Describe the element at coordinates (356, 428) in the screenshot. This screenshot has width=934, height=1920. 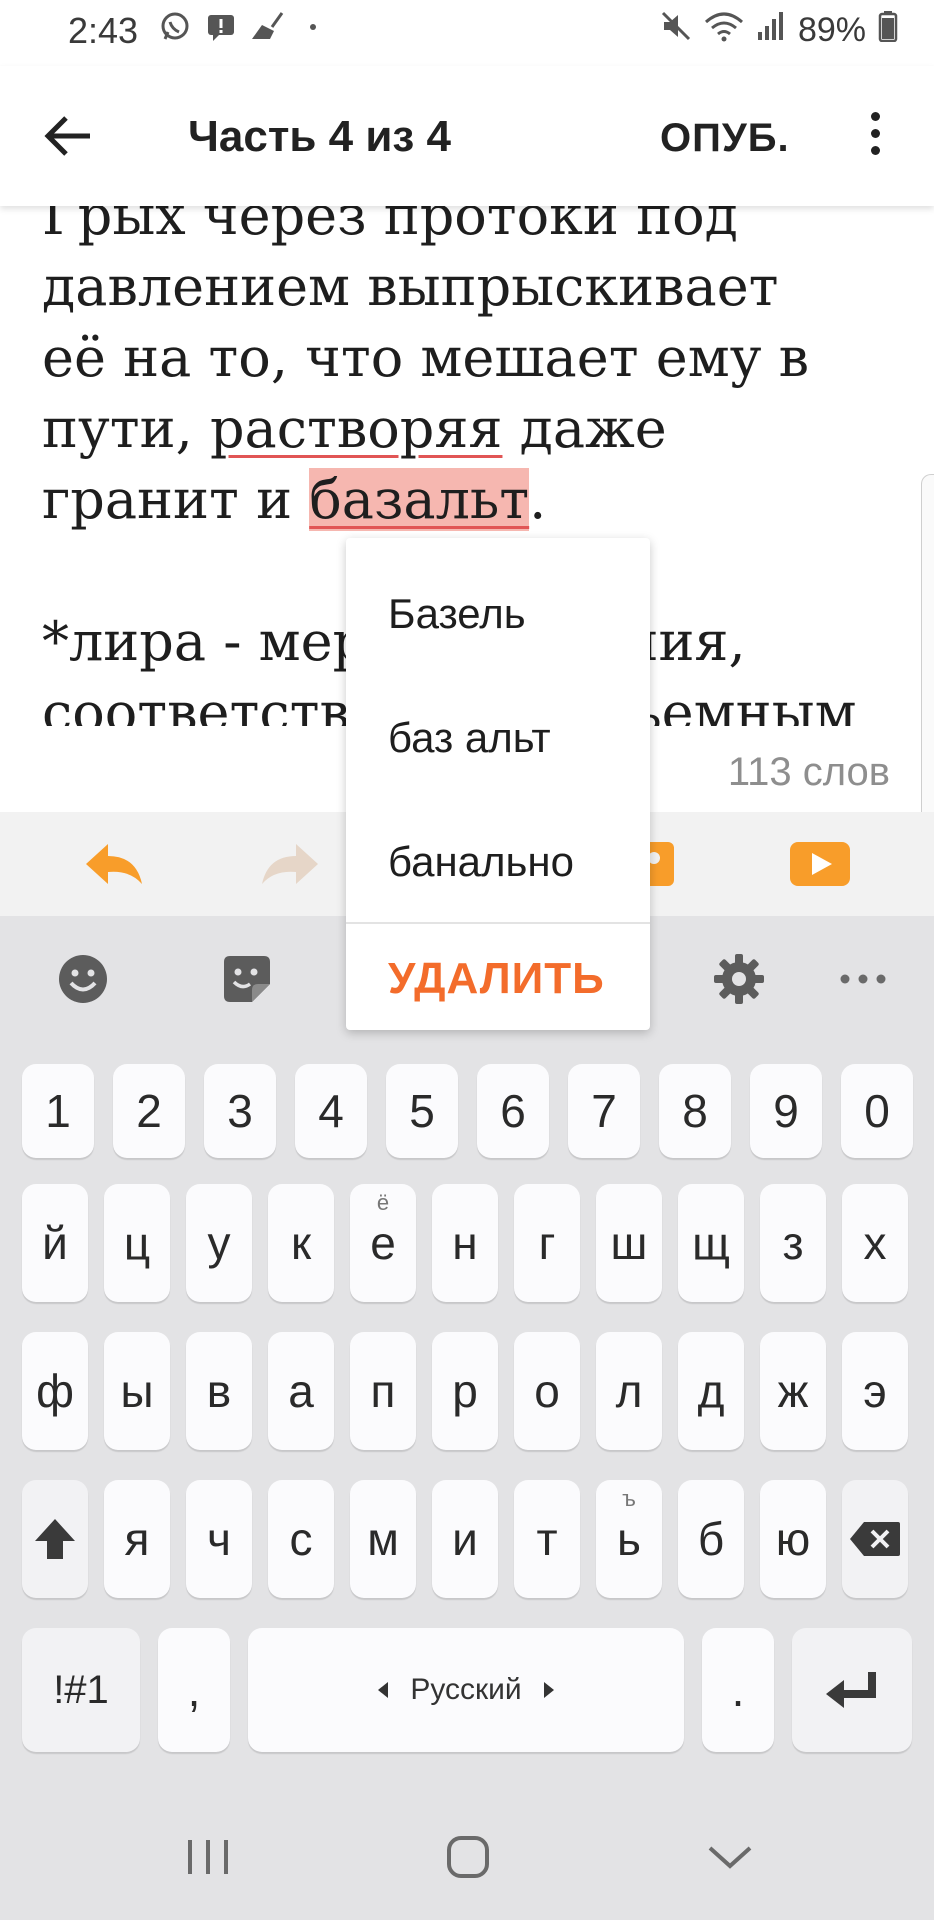
I see `misspelled-word: растворяя` at that location.